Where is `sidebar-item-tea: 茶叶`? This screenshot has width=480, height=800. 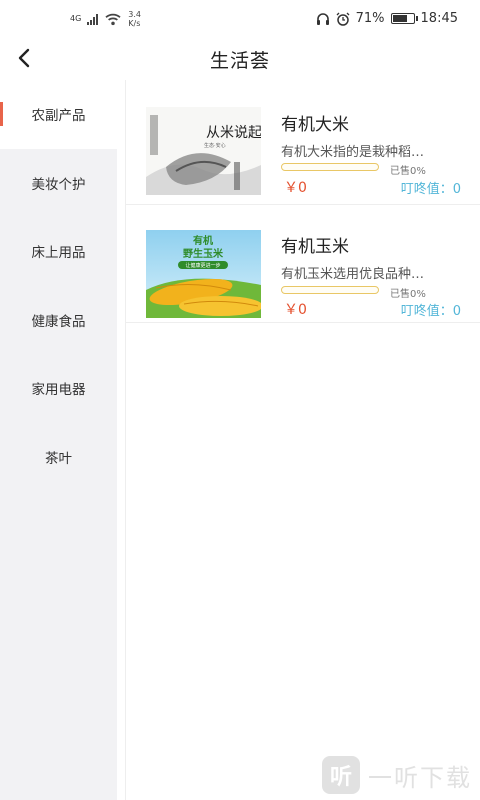 sidebar-item-tea: 茶叶 is located at coordinates (58, 457).